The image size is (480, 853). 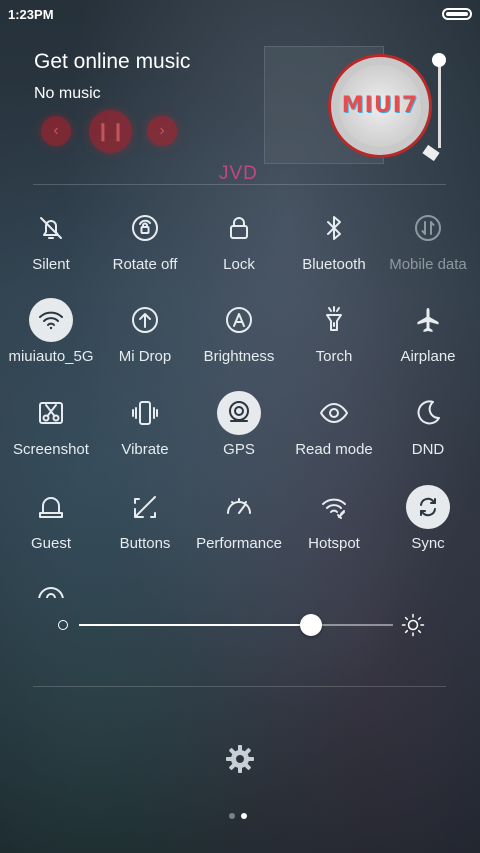 I want to click on play-pause-button: ❙❙, so click(x=110, y=131).